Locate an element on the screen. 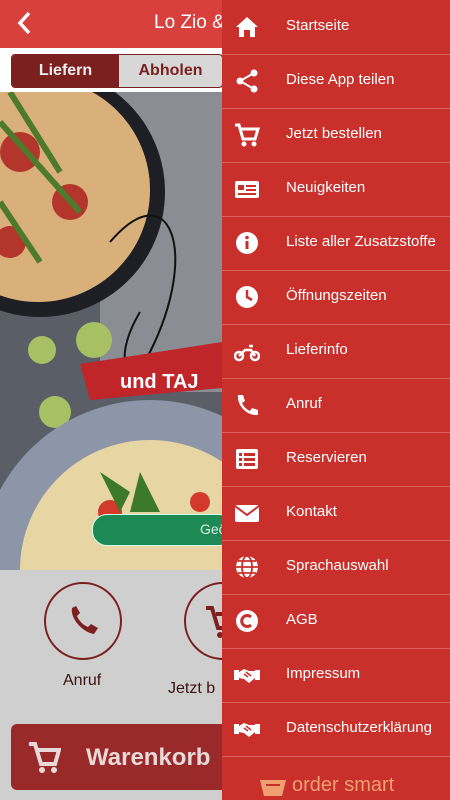  menu-item-label: Neuigkeiten is located at coordinates (326, 187).